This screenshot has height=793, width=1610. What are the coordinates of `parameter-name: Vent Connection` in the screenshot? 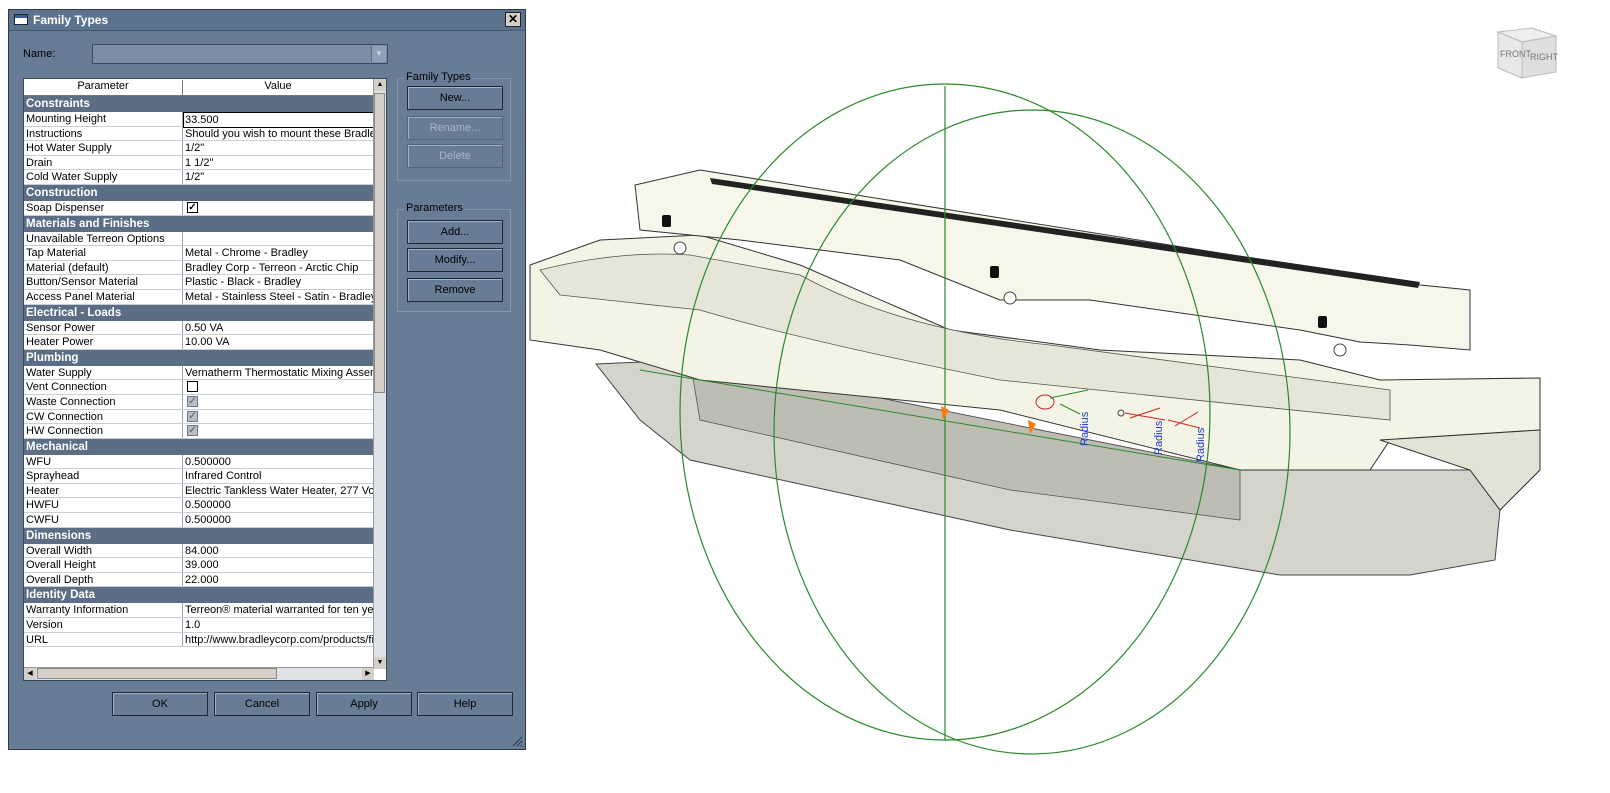 It's located at (66, 387).